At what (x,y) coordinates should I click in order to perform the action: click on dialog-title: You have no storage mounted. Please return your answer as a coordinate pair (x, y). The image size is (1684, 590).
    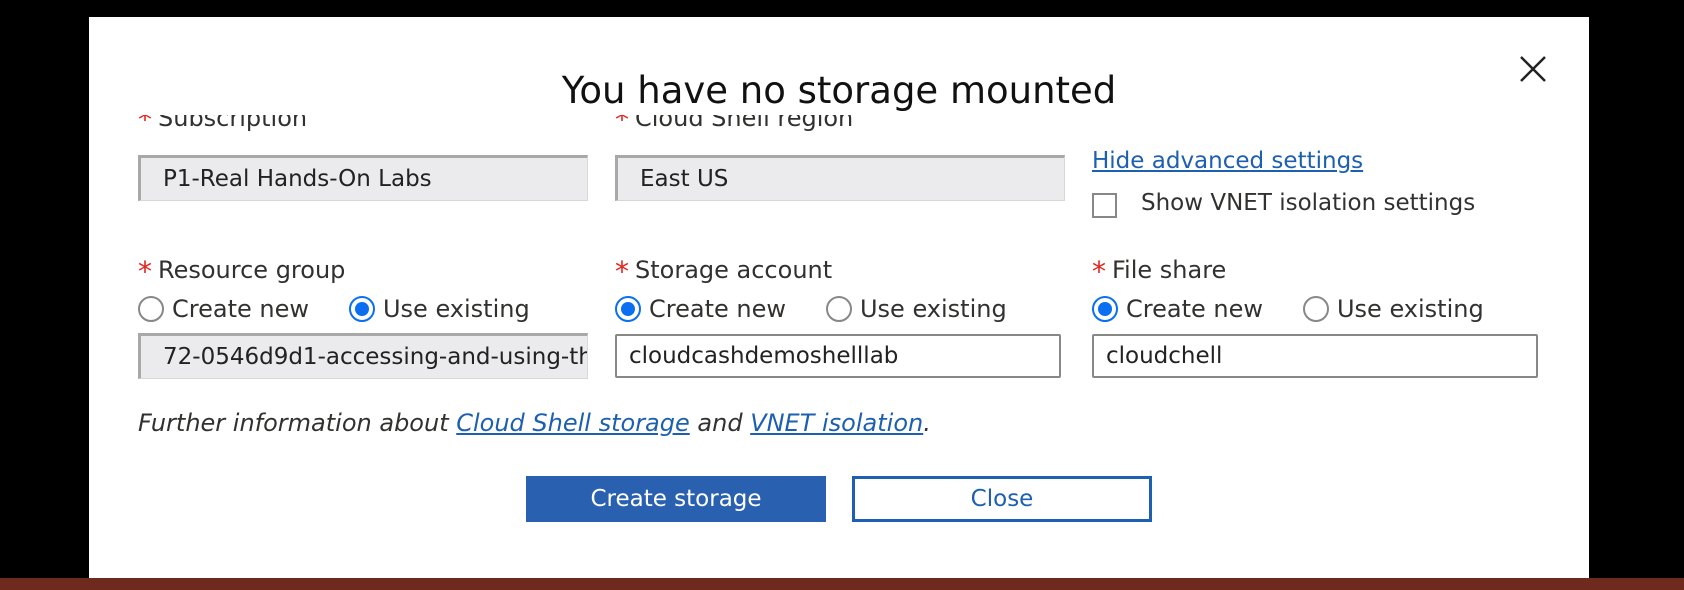
    Looking at the image, I should click on (839, 90).